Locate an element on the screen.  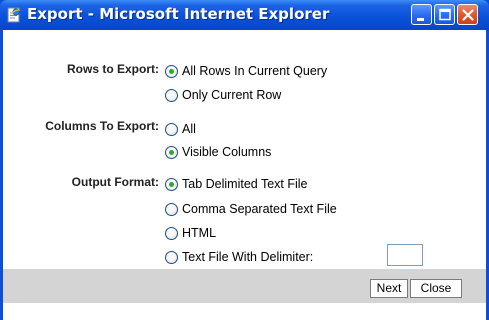
close-button: Close is located at coordinates (436, 288).